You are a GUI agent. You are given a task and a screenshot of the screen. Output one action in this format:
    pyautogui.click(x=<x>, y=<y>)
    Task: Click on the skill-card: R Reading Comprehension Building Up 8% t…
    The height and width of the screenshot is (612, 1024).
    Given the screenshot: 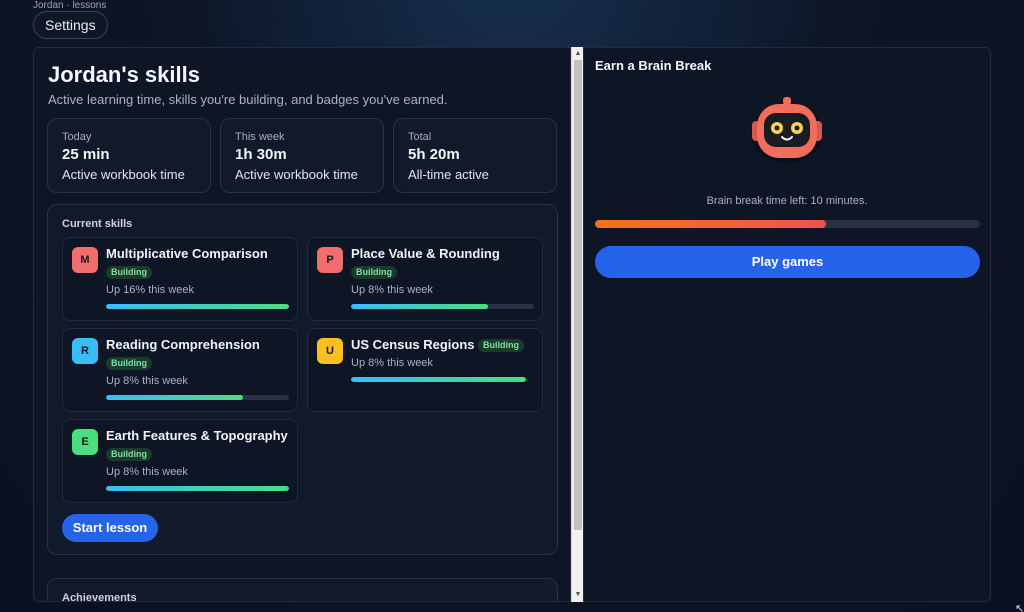 What is the action you would take?
    pyautogui.click(x=180, y=370)
    